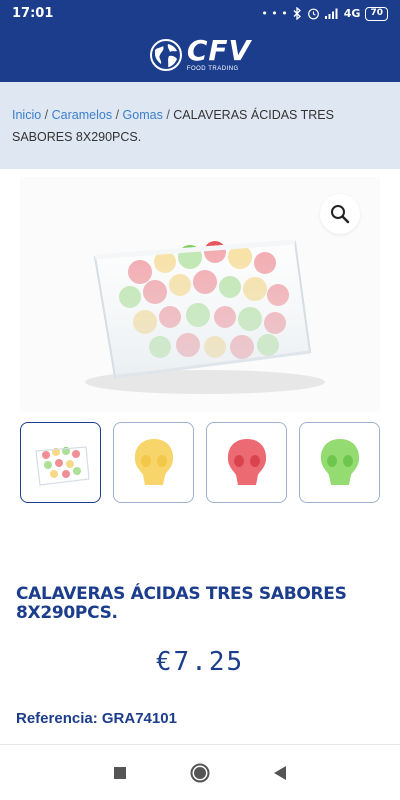  Describe the element at coordinates (331, 13) in the screenshot. I see `signal-icon` at that location.